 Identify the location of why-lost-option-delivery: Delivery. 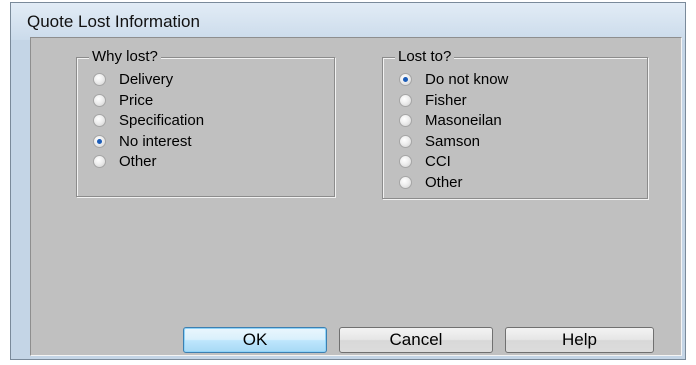
(133, 79).